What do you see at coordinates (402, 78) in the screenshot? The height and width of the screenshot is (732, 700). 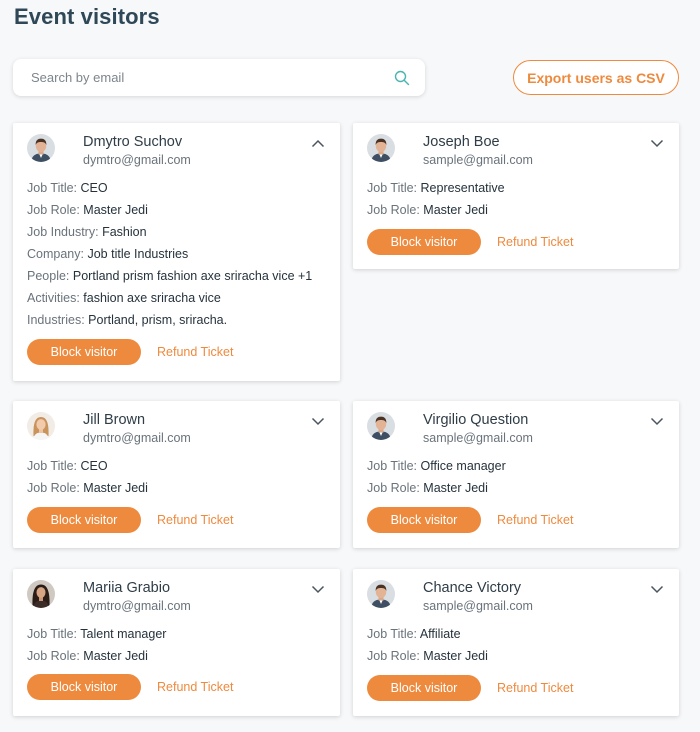 I see `search-icon` at bounding box center [402, 78].